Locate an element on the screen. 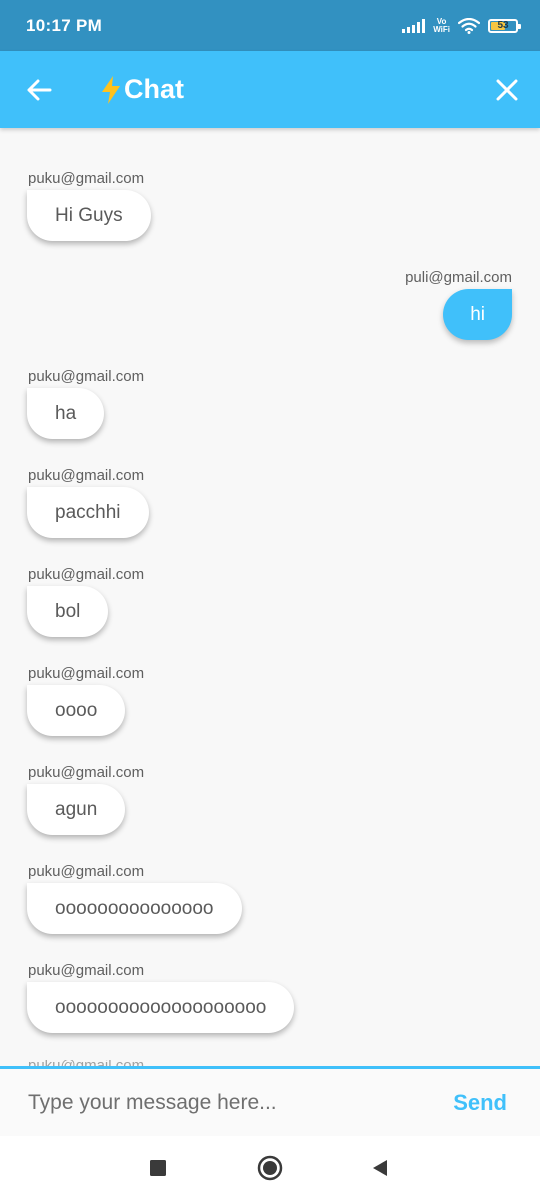  message-bubble: oooooooooooooooooooo is located at coordinates (161, 1007).